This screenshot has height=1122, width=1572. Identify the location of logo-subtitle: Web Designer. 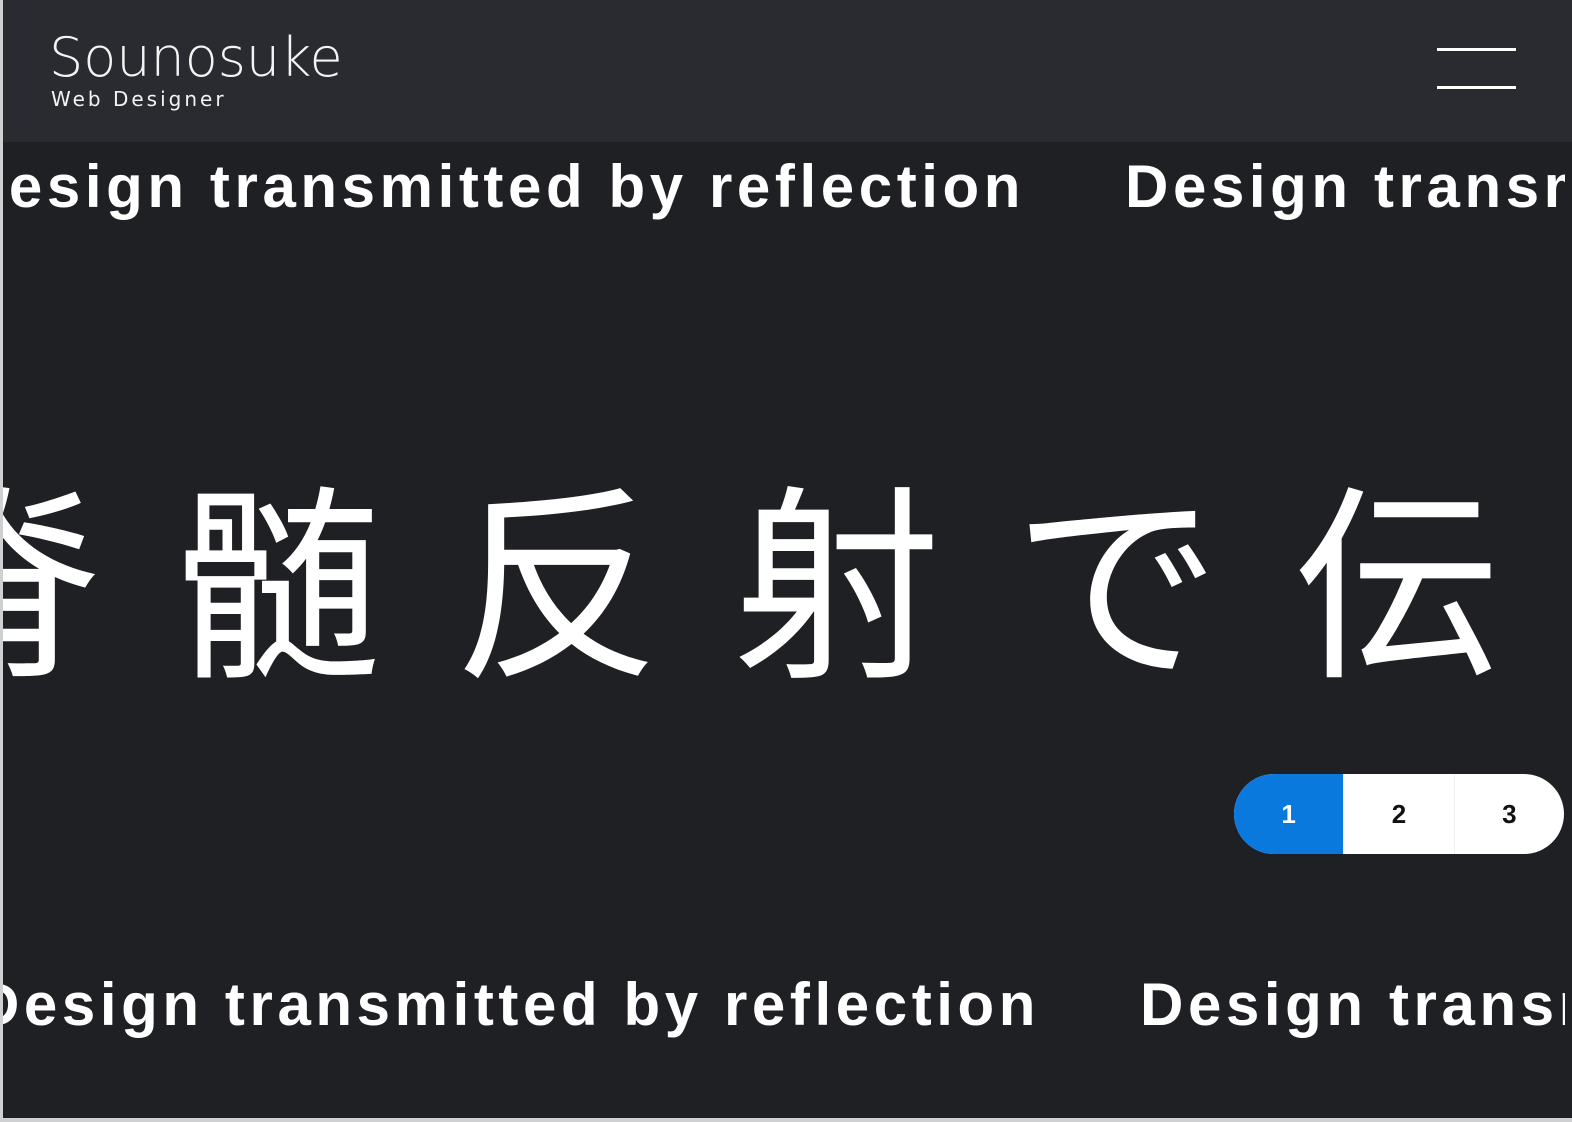
(139, 99).